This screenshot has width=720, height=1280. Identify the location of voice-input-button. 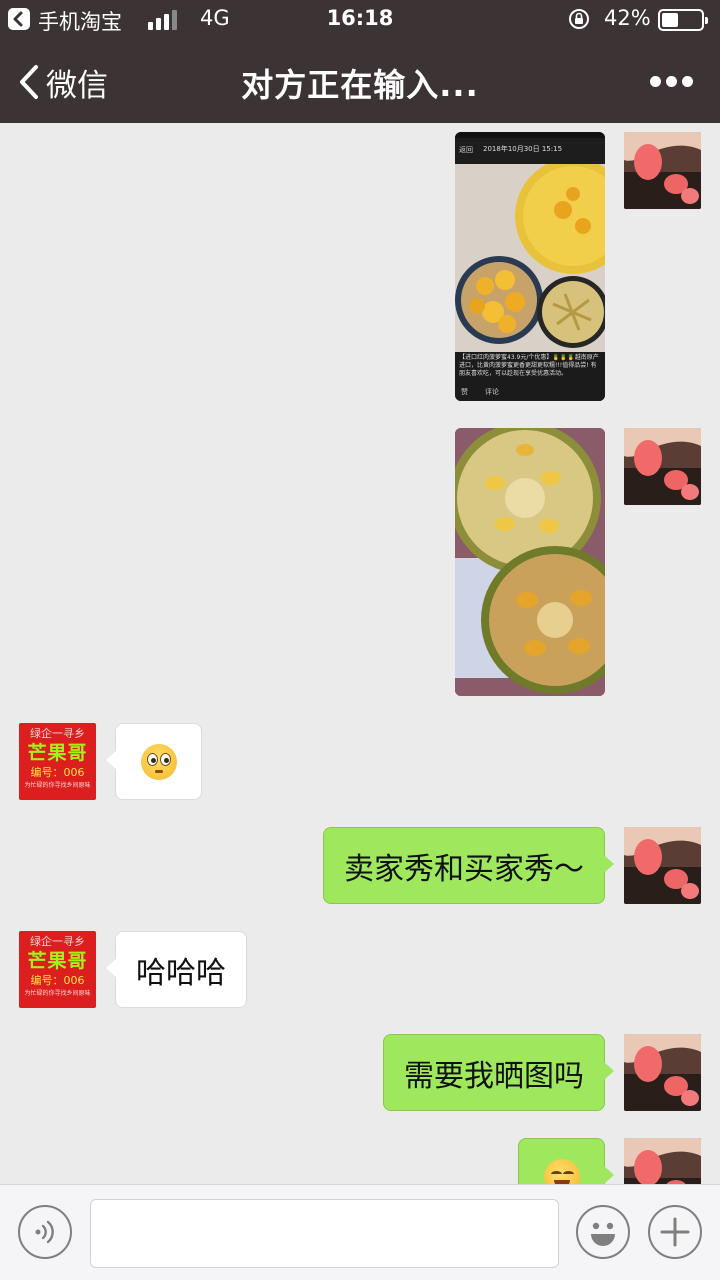
(45, 1232).